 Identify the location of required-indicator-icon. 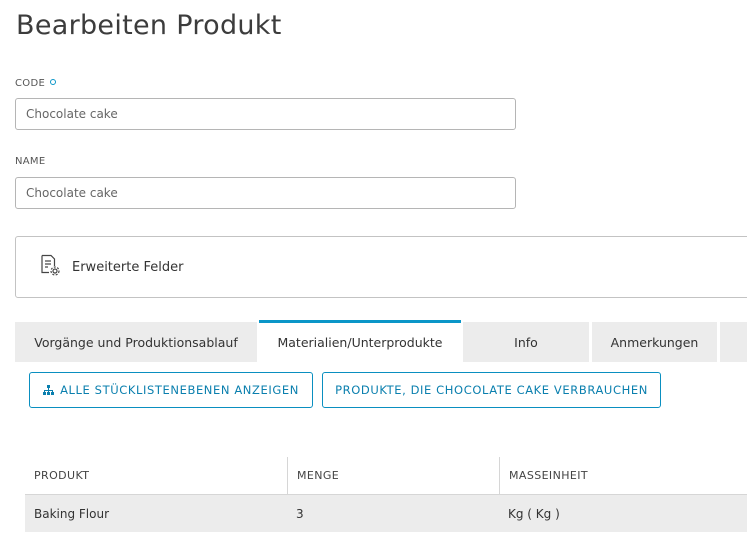
(53, 82).